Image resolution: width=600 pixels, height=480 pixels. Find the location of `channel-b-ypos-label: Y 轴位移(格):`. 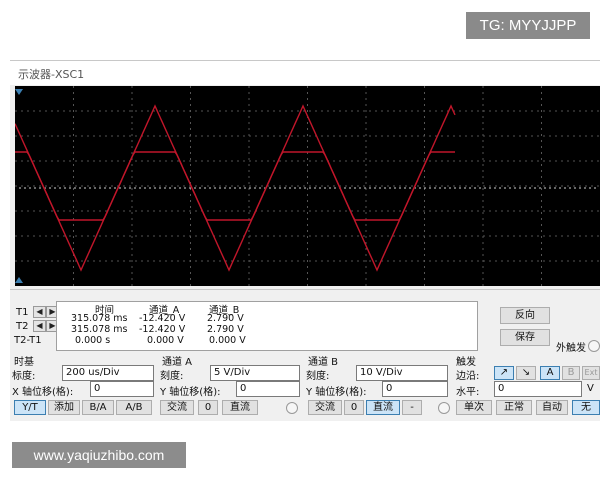

channel-b-ypos-label: Y 轴位移(格): is located at coordinates (336, 392).